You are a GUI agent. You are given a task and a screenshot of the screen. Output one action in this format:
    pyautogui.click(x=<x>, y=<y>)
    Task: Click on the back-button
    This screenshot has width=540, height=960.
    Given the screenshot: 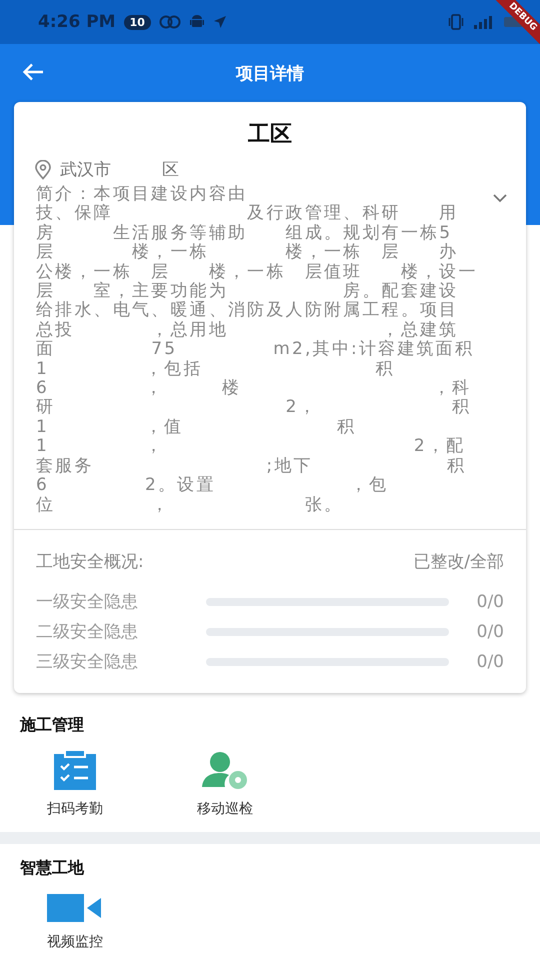 What is the action you would take?
    pyautogui.click(x=33, y=72)
    